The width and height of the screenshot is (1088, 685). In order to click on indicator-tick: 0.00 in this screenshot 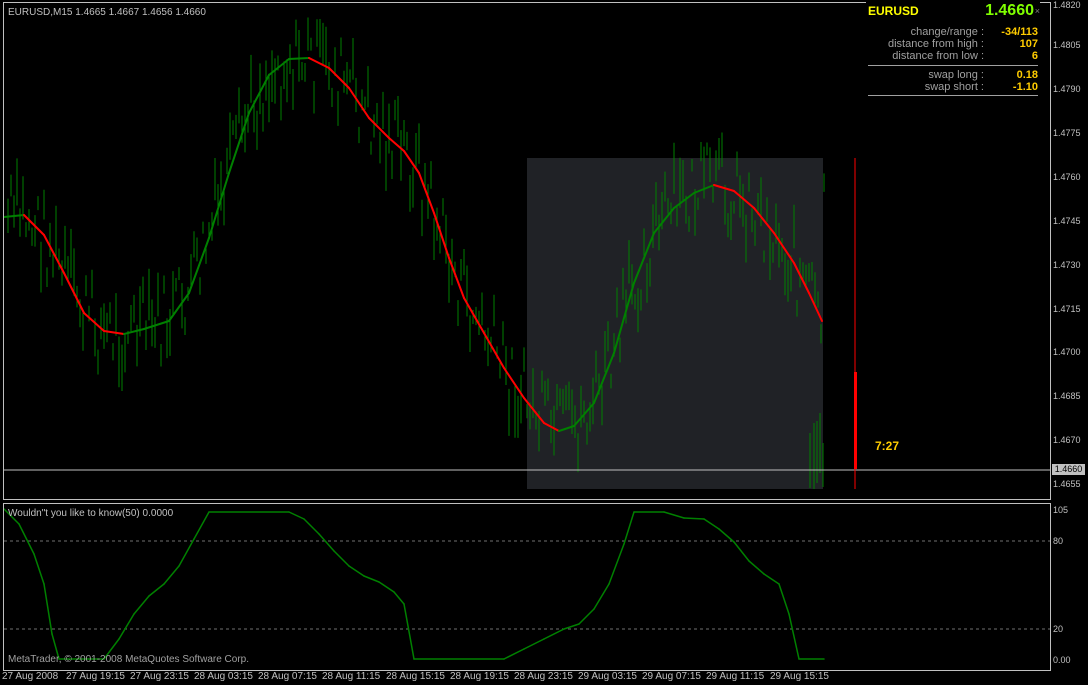, I will do `click(1062, 660)`.